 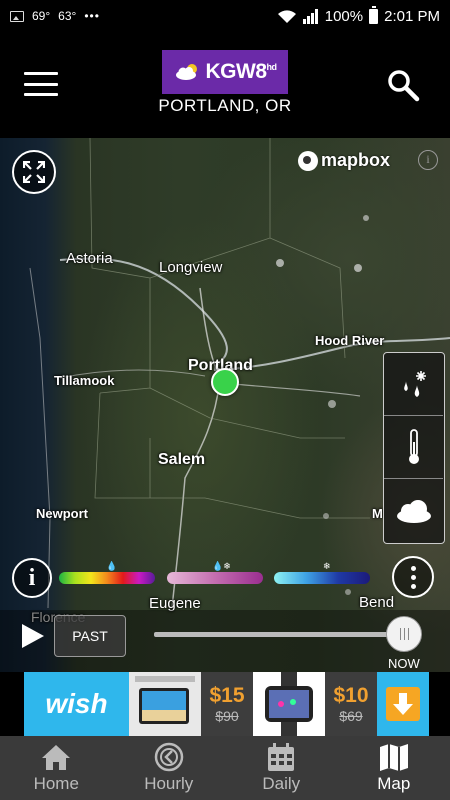 I want to click on more-options-button, so click(x=413, y=577).